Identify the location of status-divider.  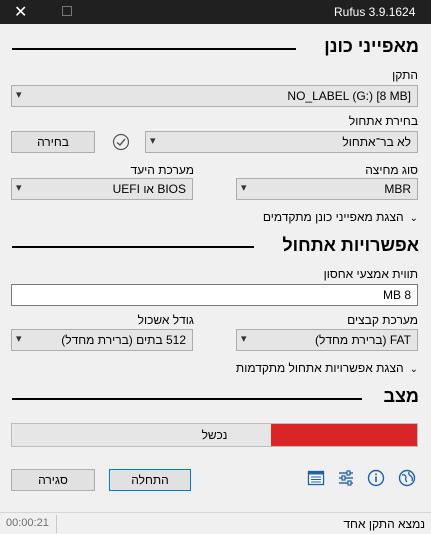
(187, 399).